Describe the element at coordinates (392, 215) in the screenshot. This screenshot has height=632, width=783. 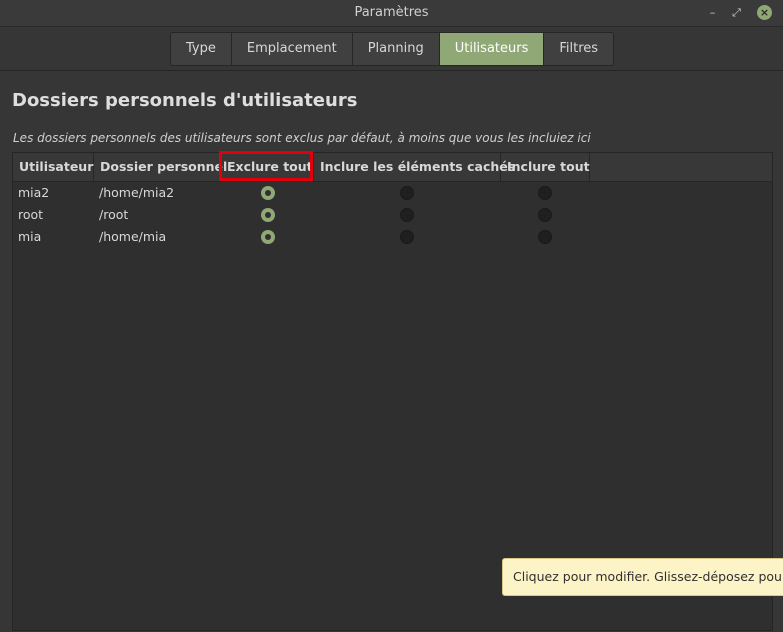
I see `table-row: root /root` at that location.